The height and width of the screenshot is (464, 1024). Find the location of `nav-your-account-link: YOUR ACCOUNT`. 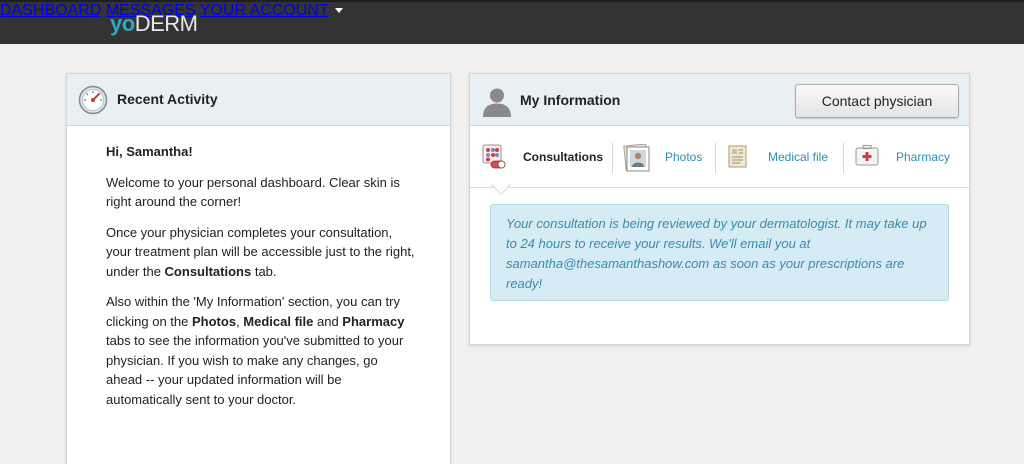

nav-your-account-link: YOUR ACCOUNT is located at coordinates (271, 10).